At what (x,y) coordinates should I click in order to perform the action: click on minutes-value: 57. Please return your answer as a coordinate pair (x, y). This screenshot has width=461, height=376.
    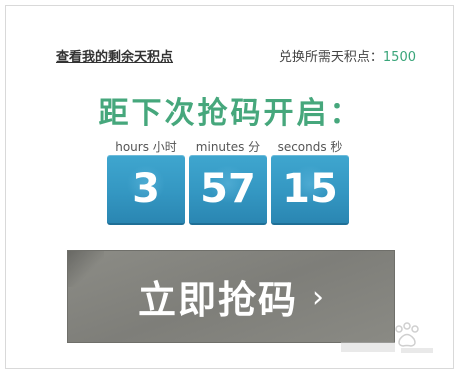
    Looking at the image, I should click on (228, 189).